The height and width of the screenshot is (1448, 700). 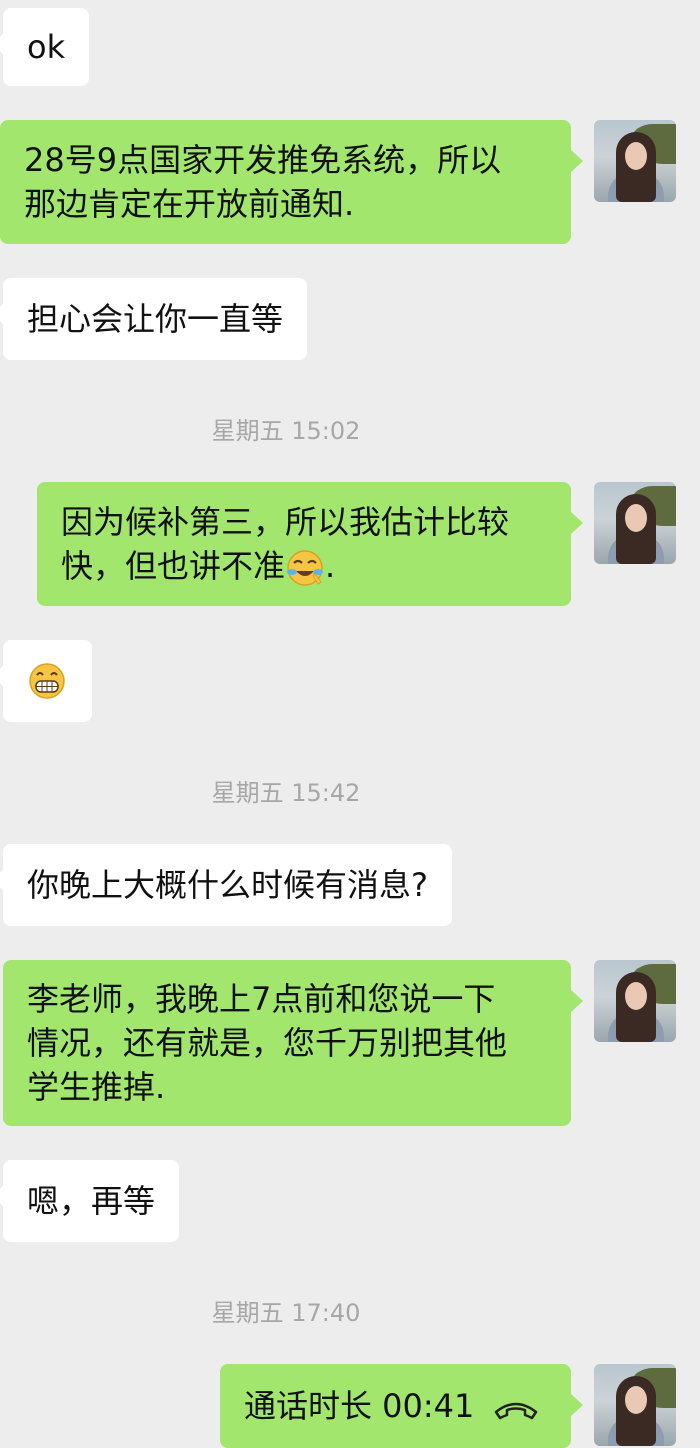 I want to click on timestamp: 星期五 15:02, so click(x=286, y=431).